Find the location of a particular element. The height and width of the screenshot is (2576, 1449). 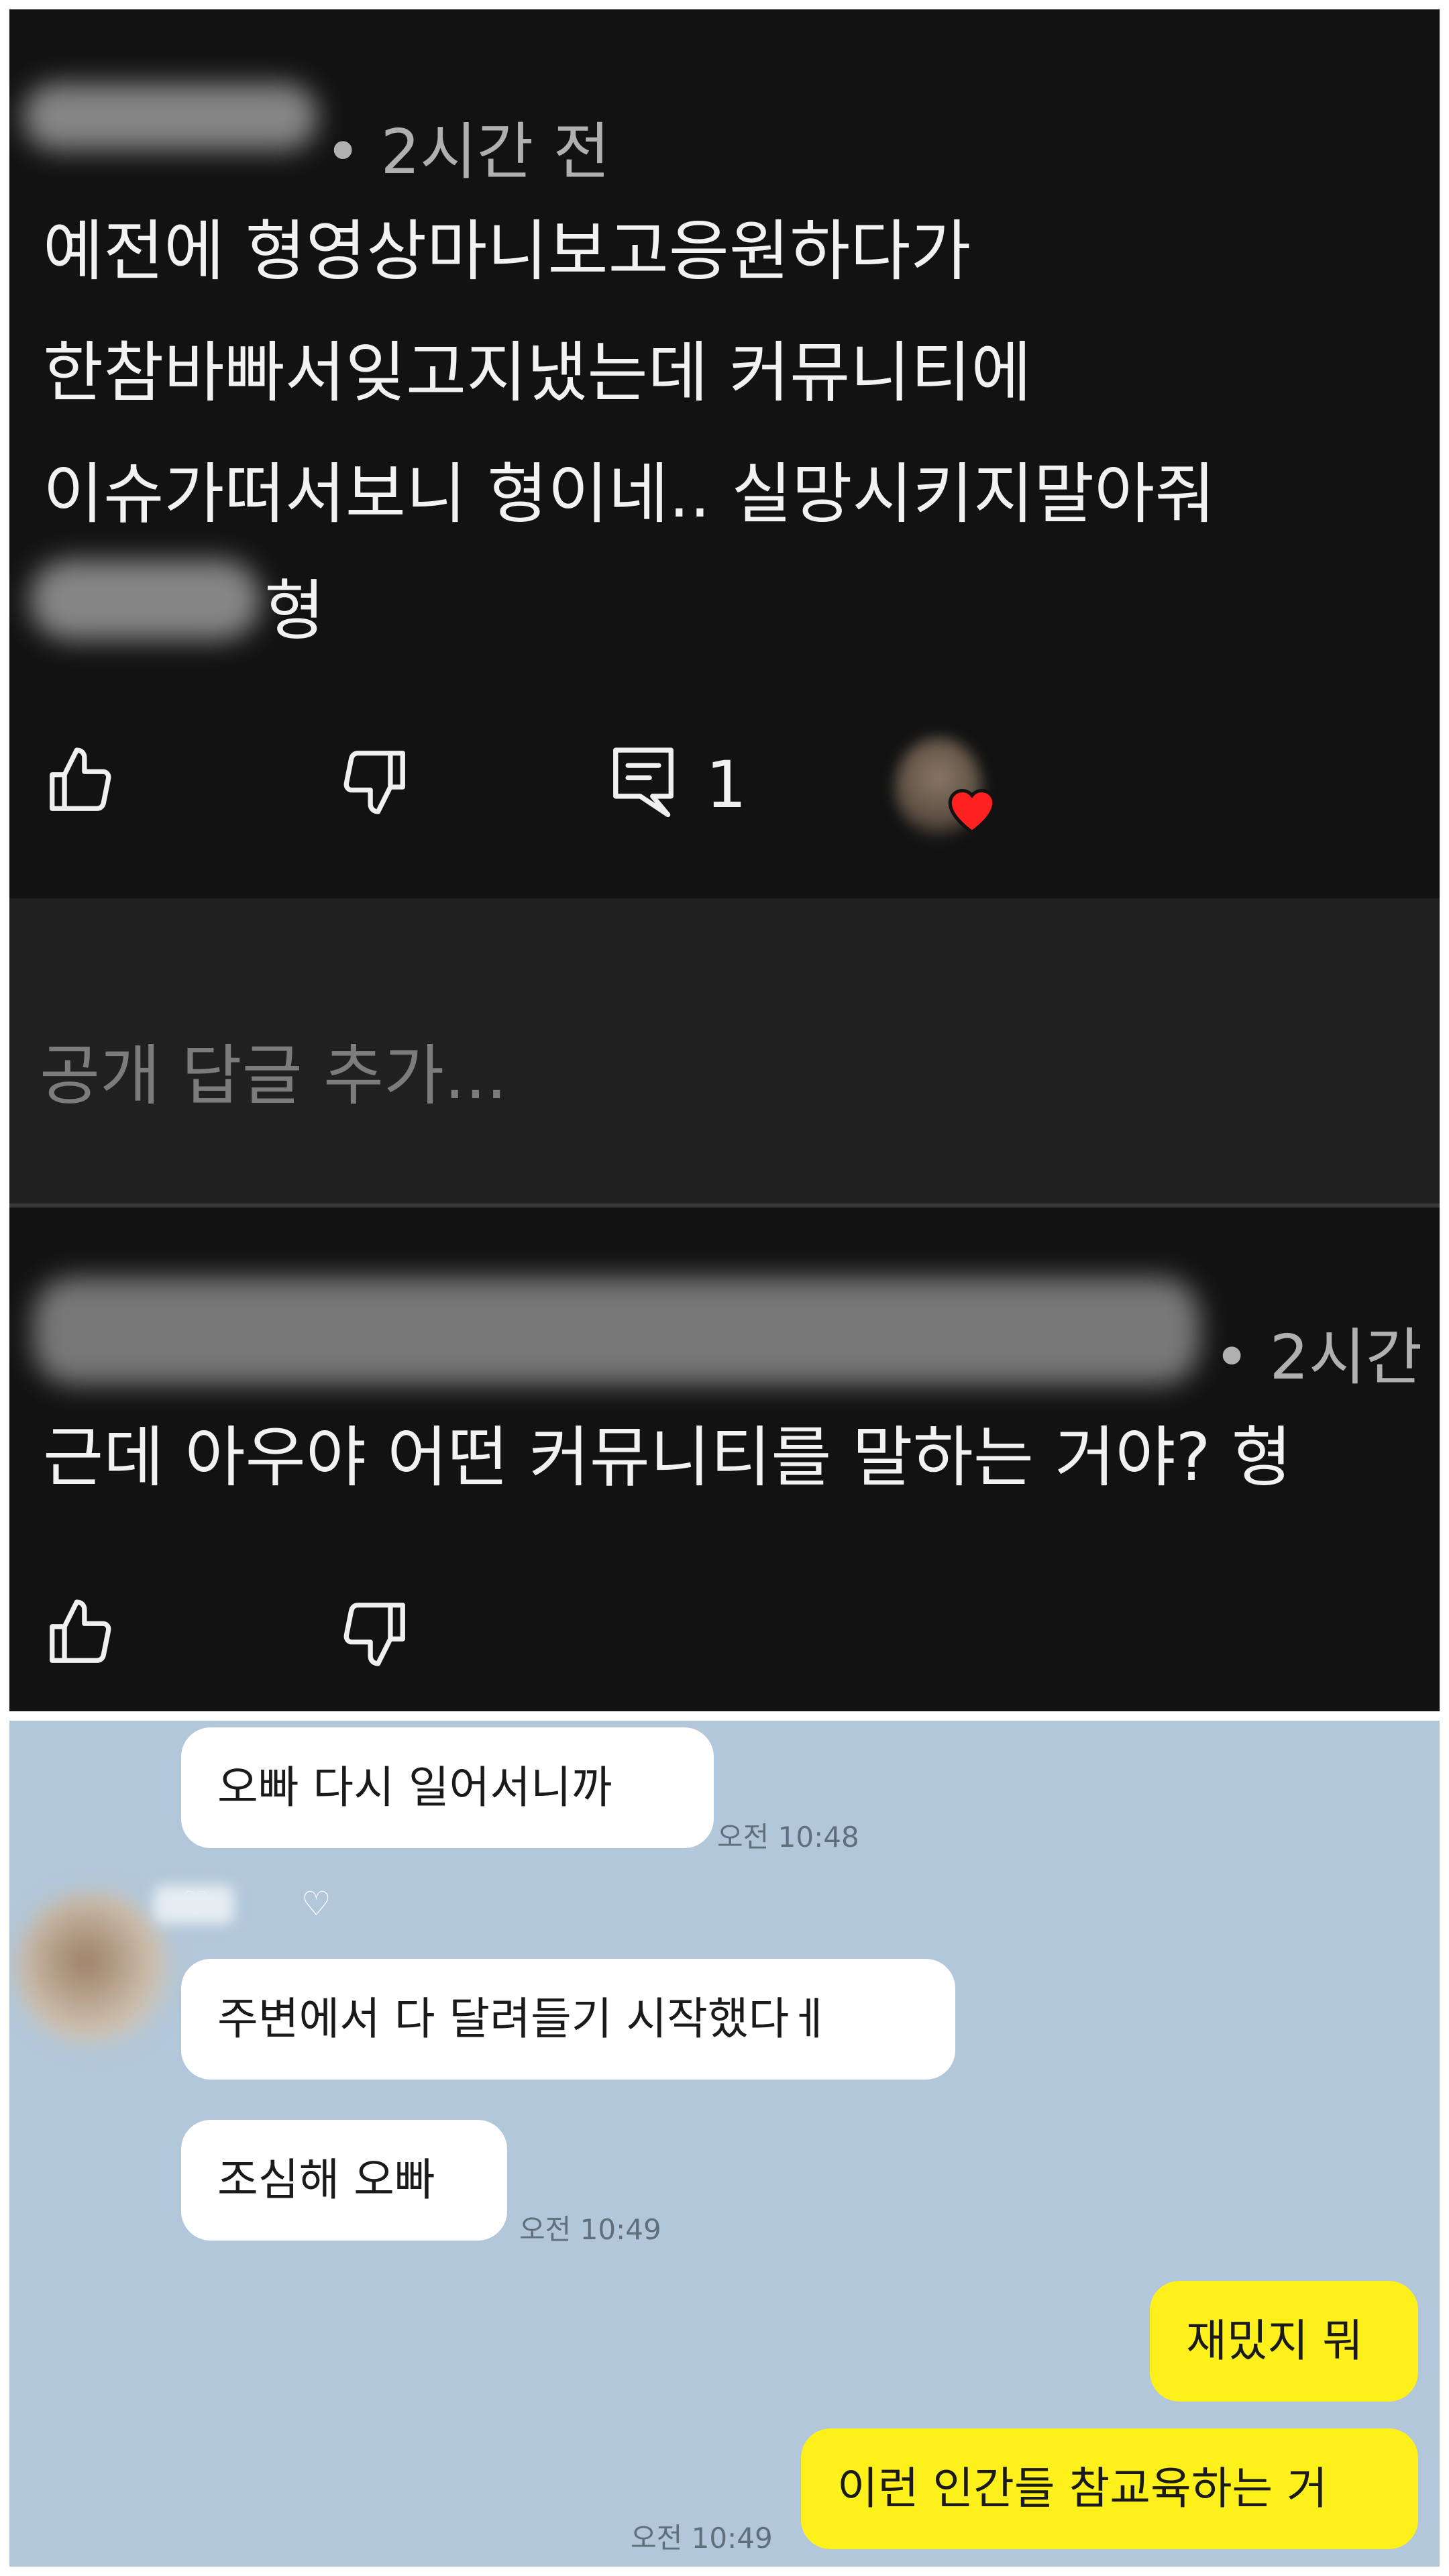

comment-line-3: 이슈가떠서보니 형이네.. 실망시키지말아줘 is located at coordinates (629, 494).